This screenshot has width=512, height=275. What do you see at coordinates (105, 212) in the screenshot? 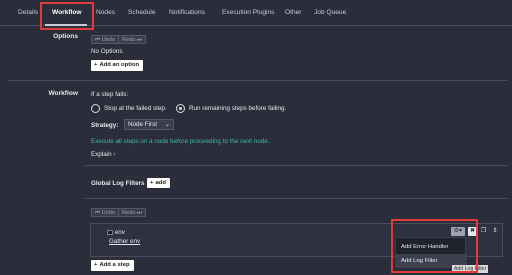
I see `steps-undo-button: ⏮ Undo` at bounding box center [105, 212].